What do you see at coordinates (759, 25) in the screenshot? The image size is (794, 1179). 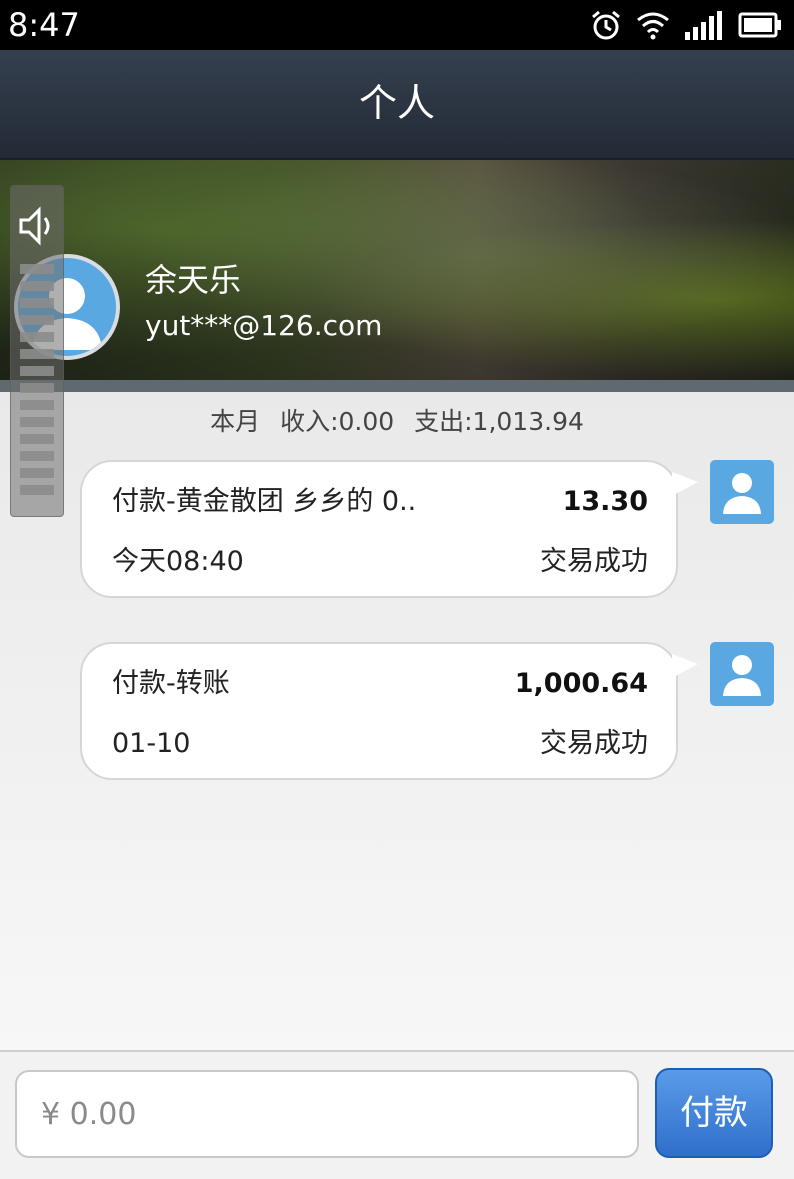 I see `battery-icon` at bounding box center [759, 25].